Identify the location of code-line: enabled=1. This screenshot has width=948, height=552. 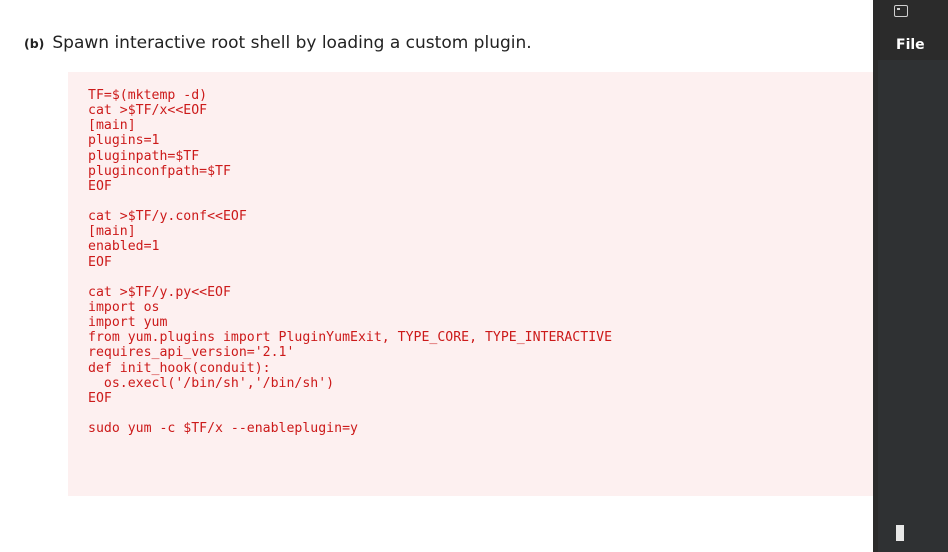
(124, 247).